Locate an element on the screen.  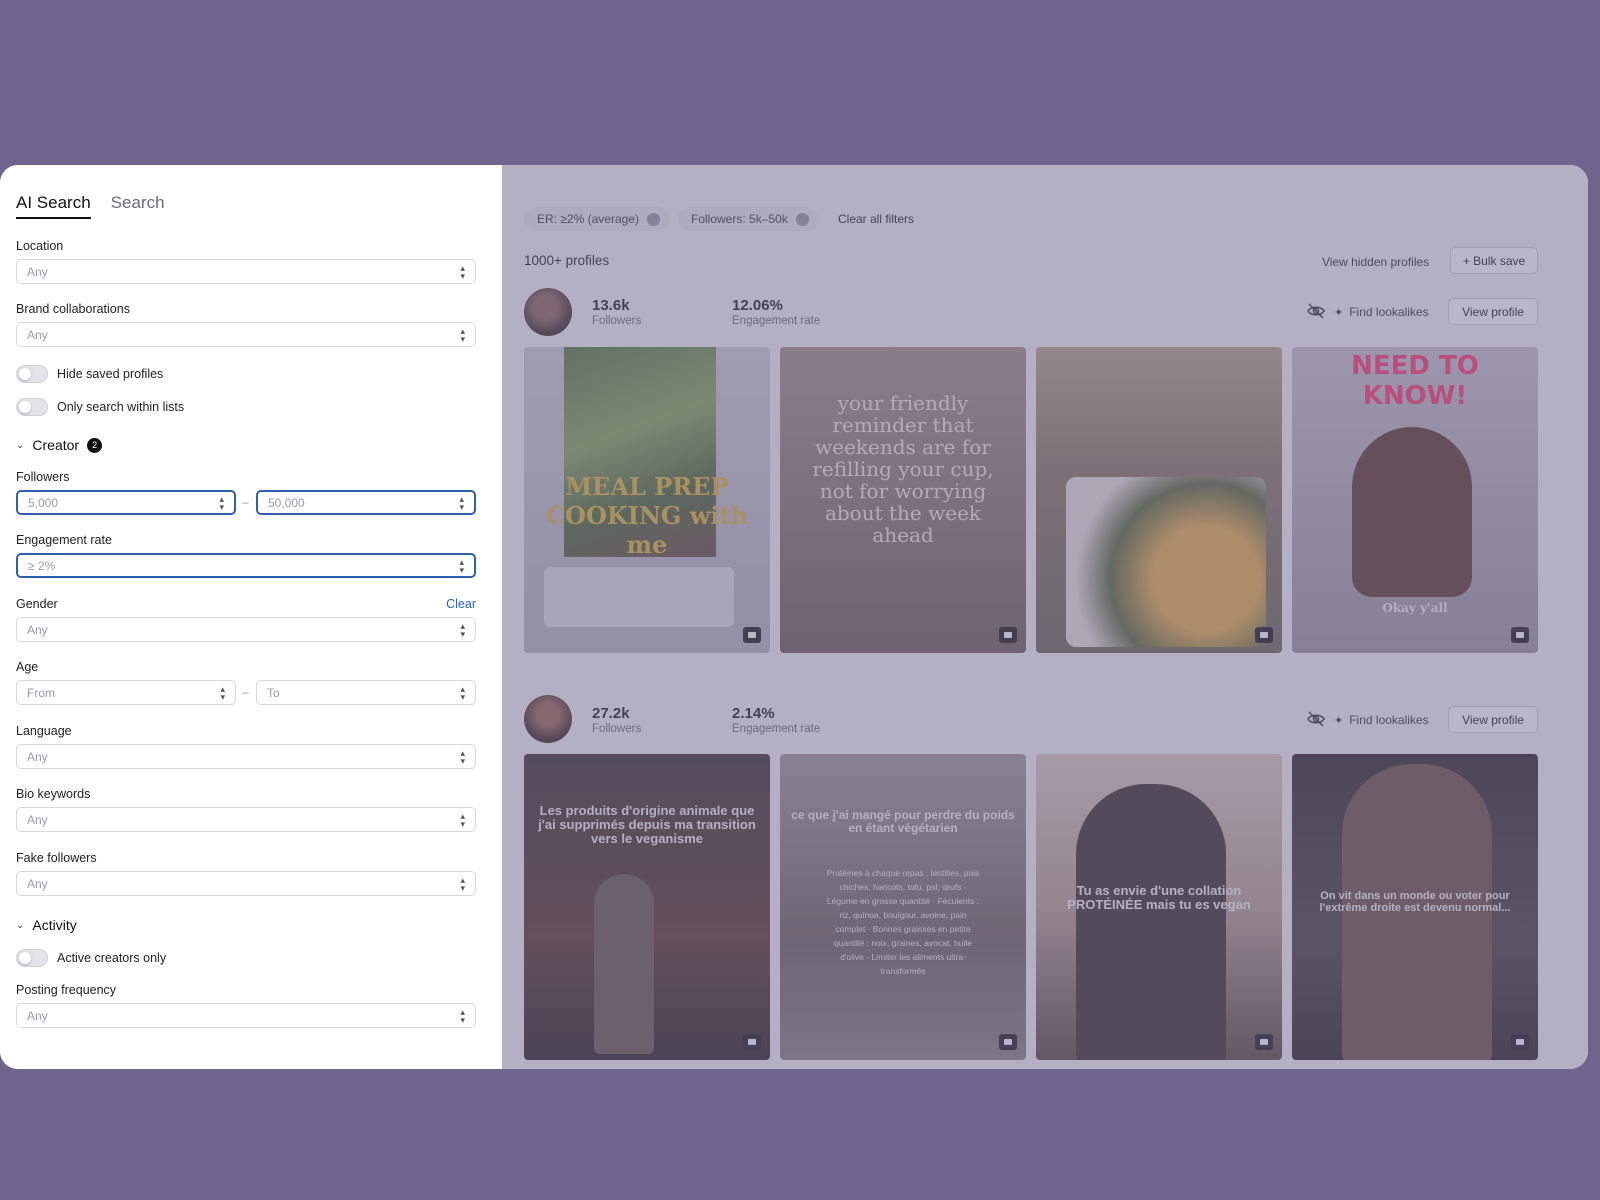
bulk-save-button: + Bulk save is located at coordinates (1494, 260).